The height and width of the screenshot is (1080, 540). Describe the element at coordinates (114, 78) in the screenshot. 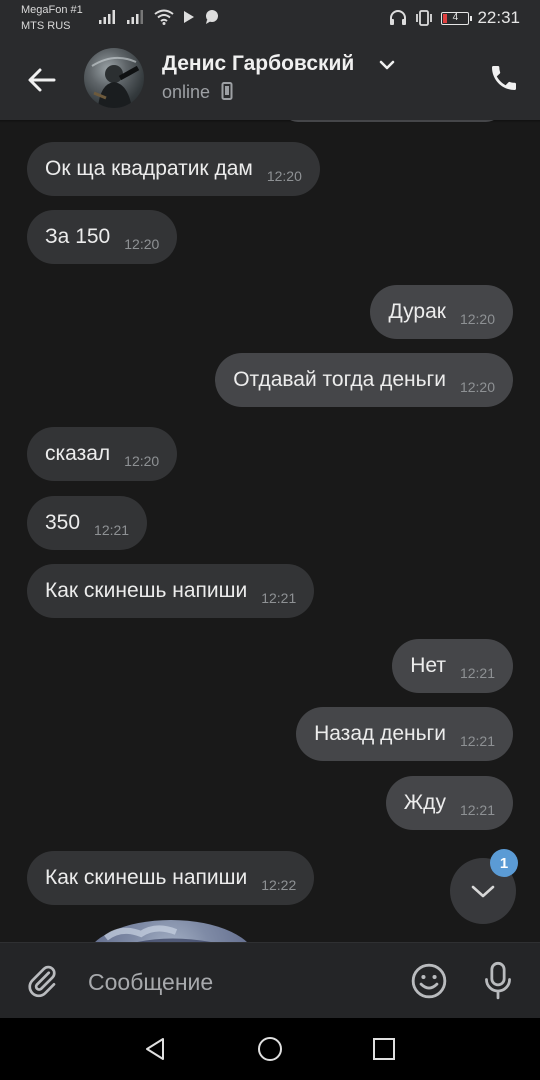

I see `avatar` at that location.